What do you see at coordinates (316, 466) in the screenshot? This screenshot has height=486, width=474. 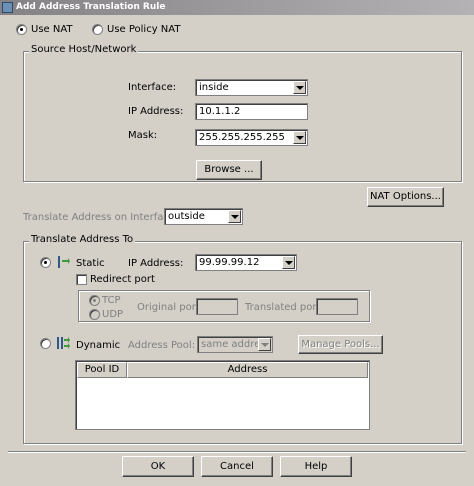 I see `help-button: Help` at bounding box center [316, 466].